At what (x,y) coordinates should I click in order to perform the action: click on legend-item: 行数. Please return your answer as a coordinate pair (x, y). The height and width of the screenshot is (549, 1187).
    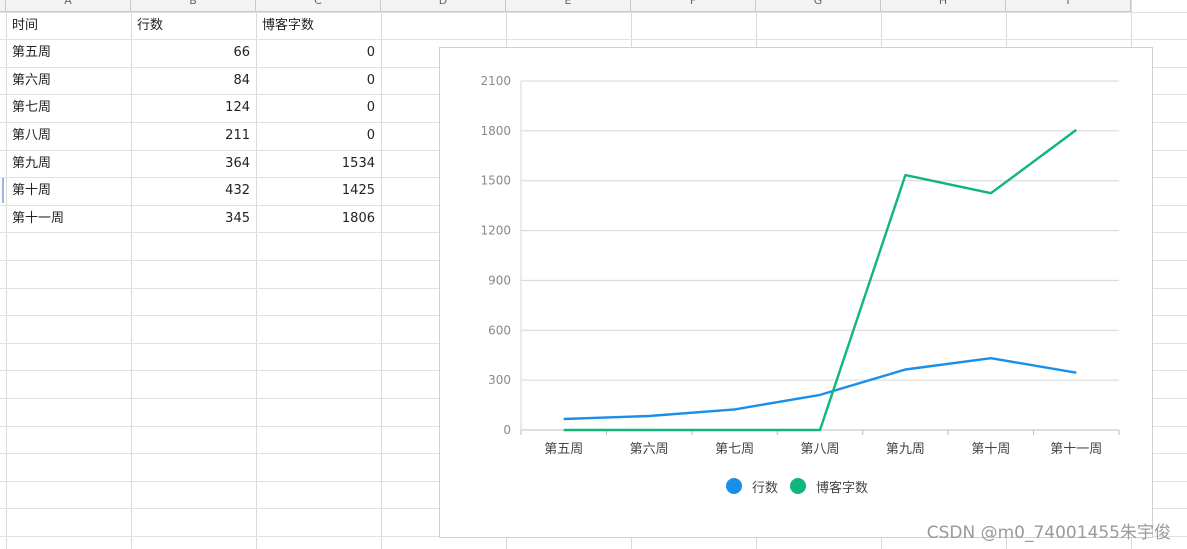
    Looking at the image, I should click on (751, 486).